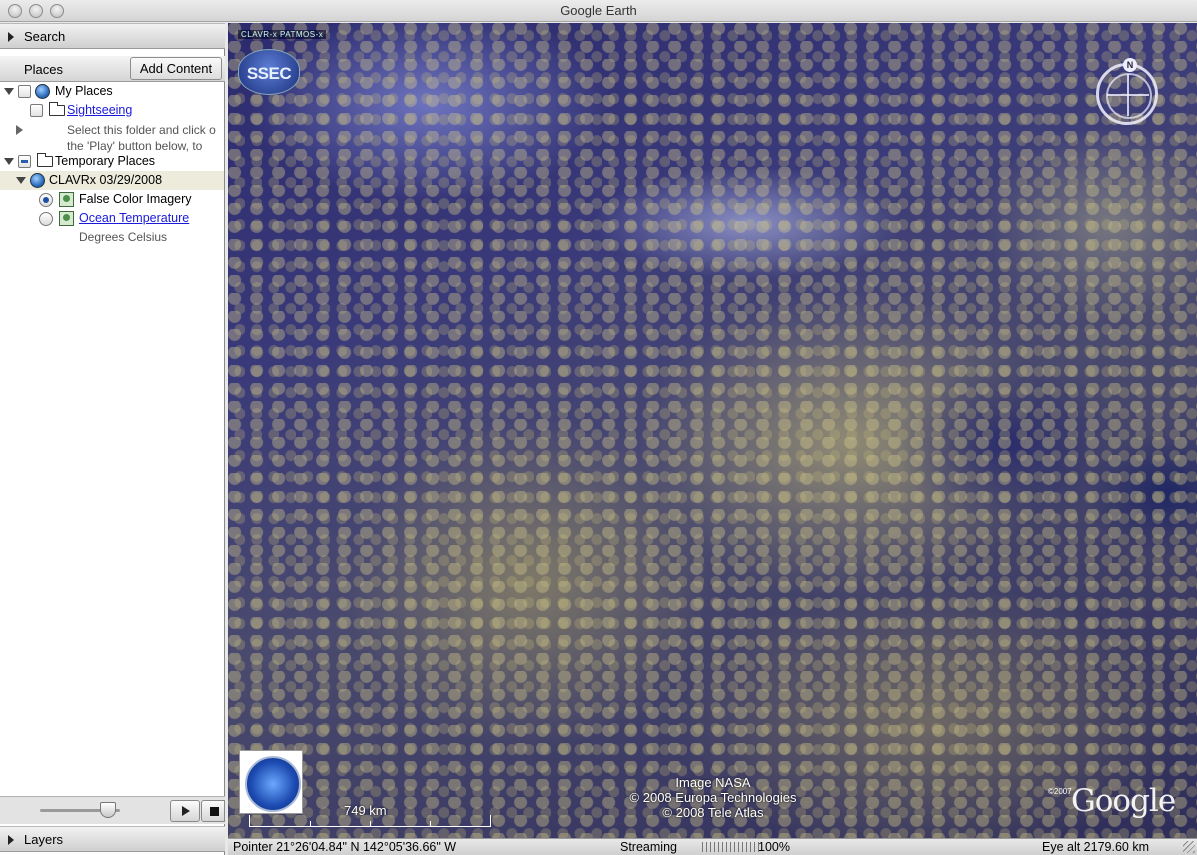  Describe the element at coordinates (1123, 801) in the screenshot. I see `google-logo: Google` at that location.